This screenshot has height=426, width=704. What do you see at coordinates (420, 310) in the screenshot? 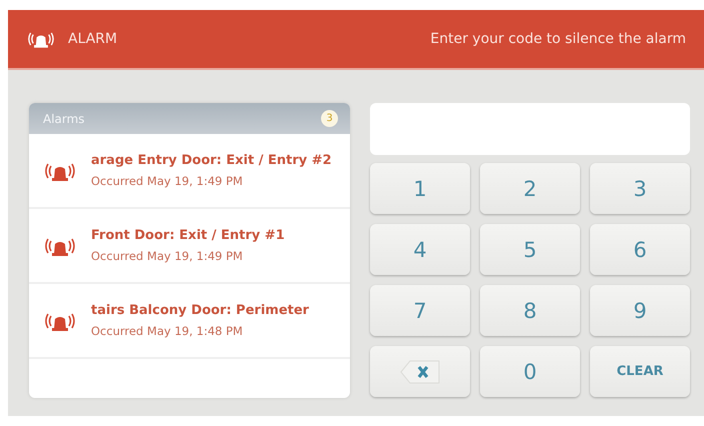
I see `digit-key: 7` at bounding box center [420, 310].